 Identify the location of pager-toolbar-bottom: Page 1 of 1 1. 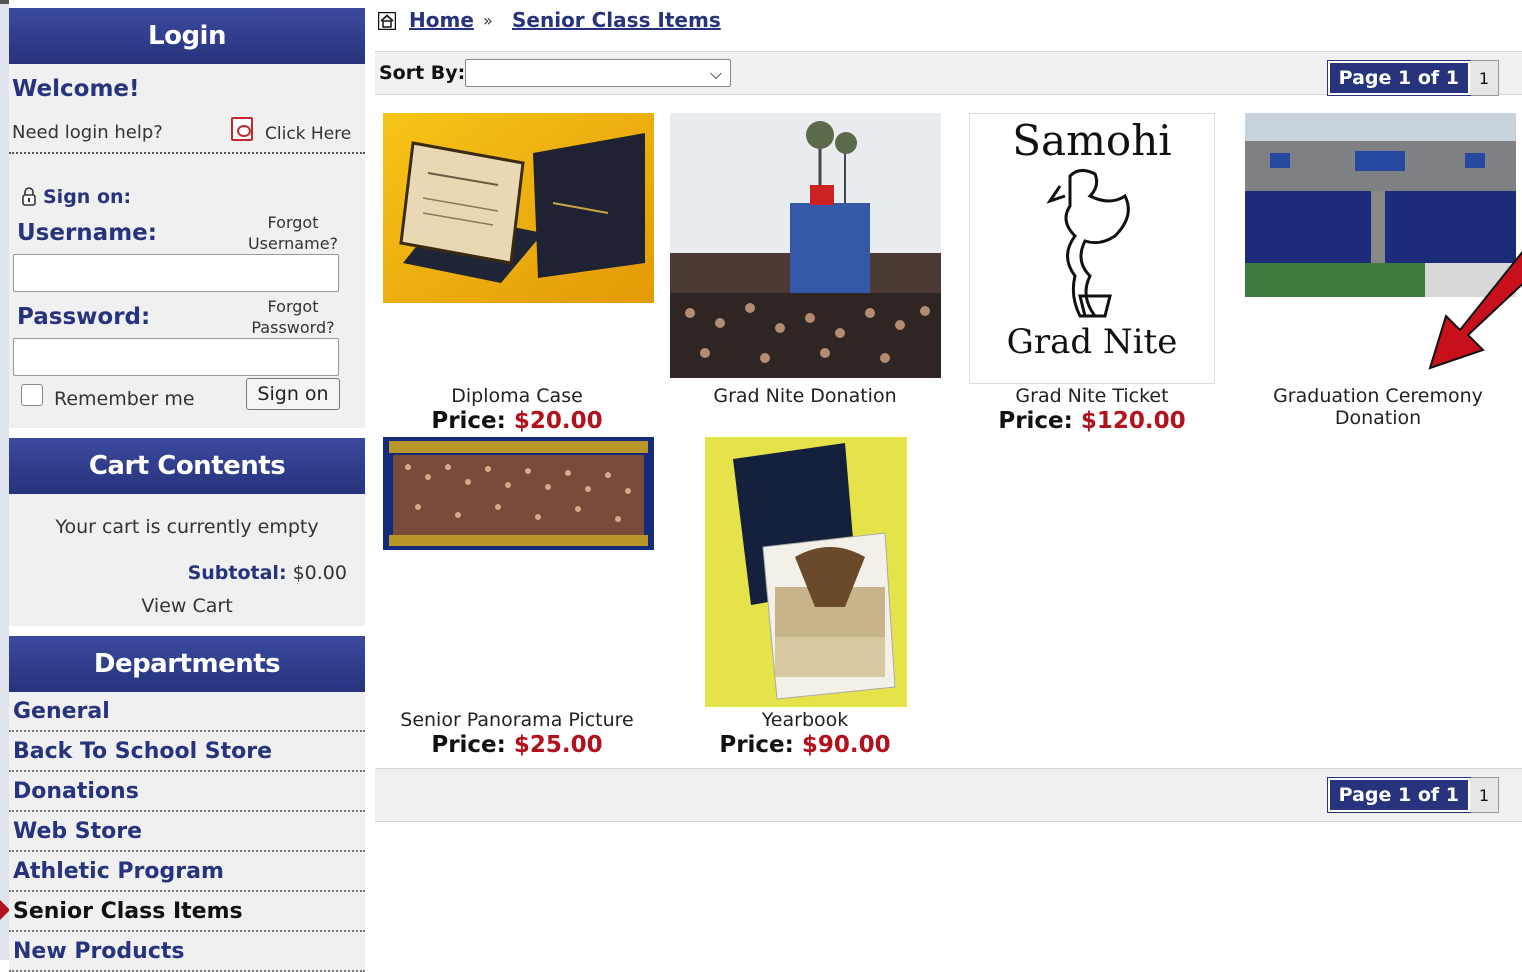
(948, 795).